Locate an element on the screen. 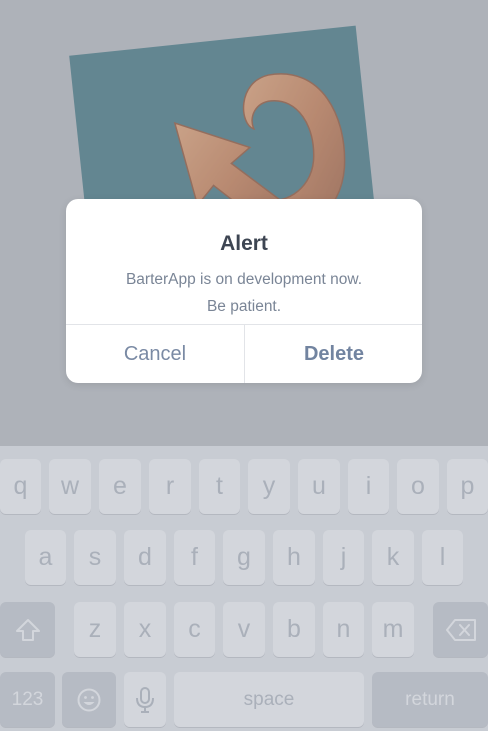 The width and height of the screenshot is (488, 731). shift-icon is located at coordinates (27, 629).